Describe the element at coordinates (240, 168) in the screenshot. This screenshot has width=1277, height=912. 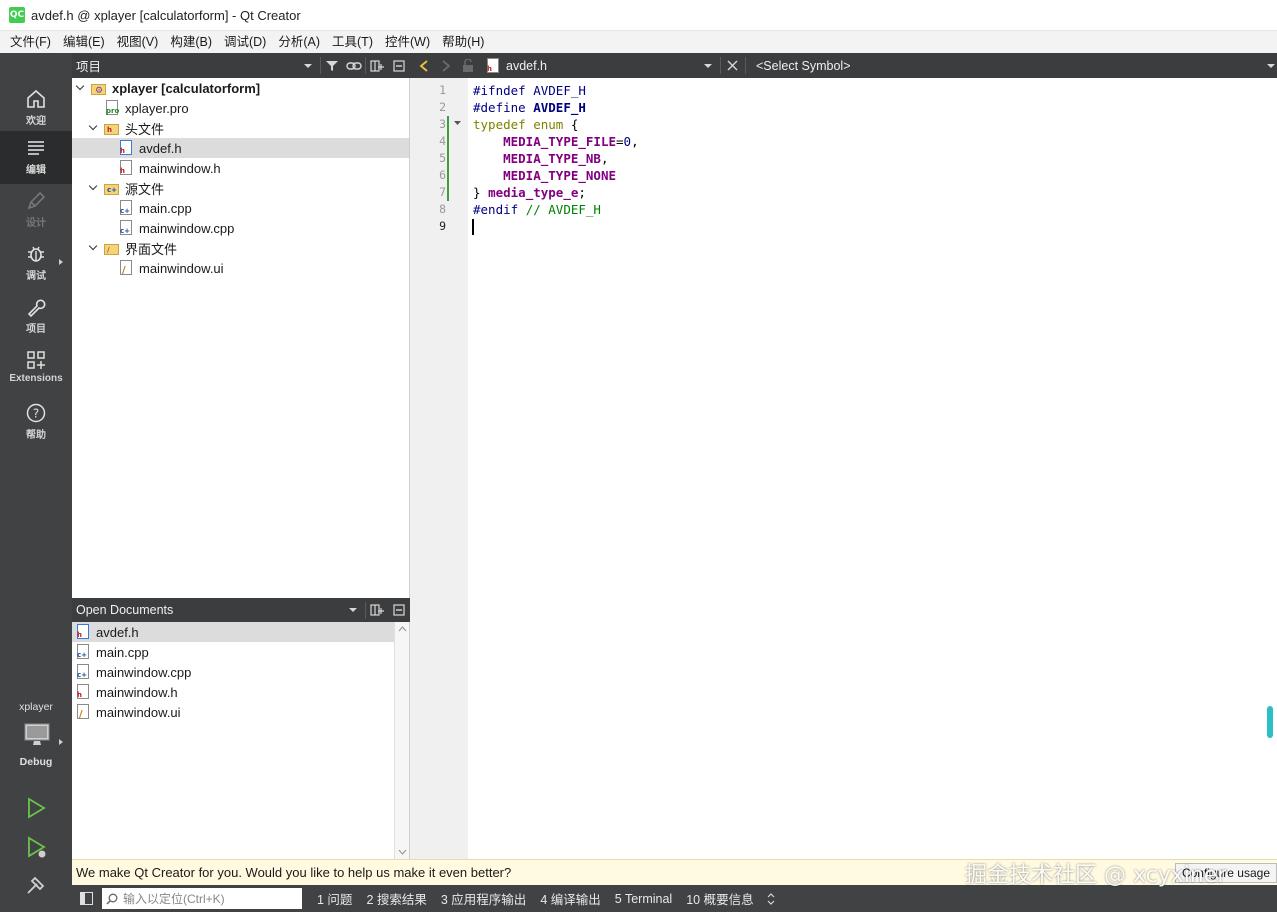
I see `tree-item-mainwindow-h: h mainwindow.h` at that location.